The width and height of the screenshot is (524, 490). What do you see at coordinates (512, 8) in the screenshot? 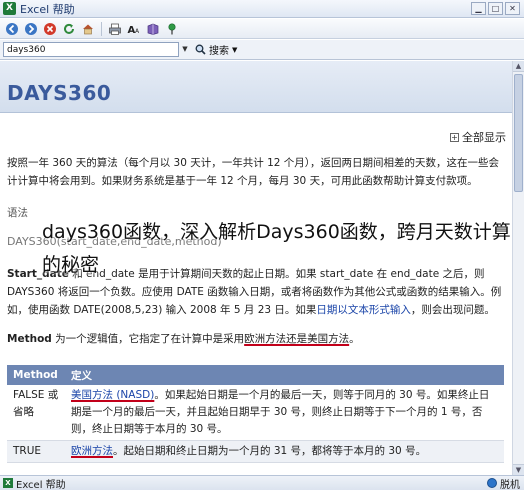
I see `close-button: ✕` at bounding box center [512, 8].